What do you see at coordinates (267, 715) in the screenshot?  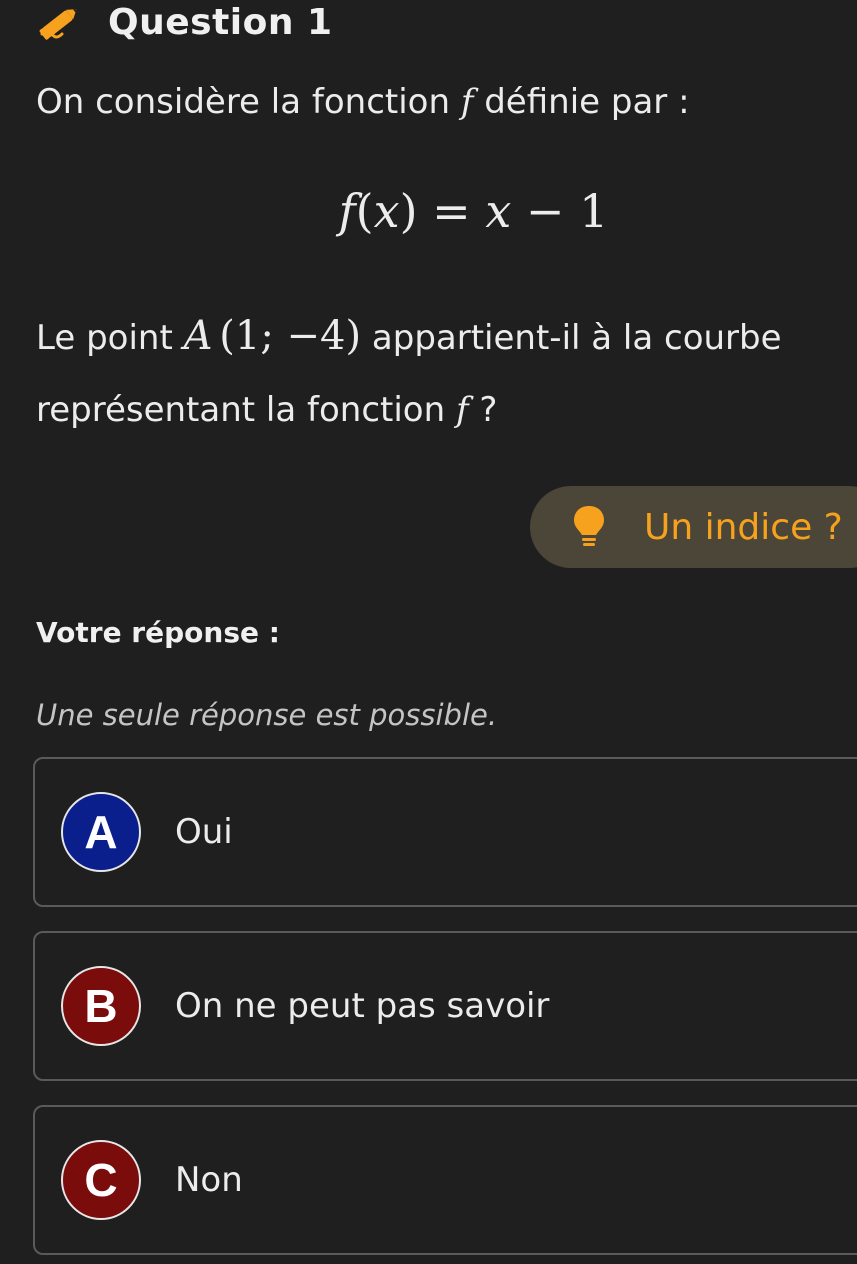 I see `answer-note: Une seule réponse est possible.` at bounding box center [267, 715].